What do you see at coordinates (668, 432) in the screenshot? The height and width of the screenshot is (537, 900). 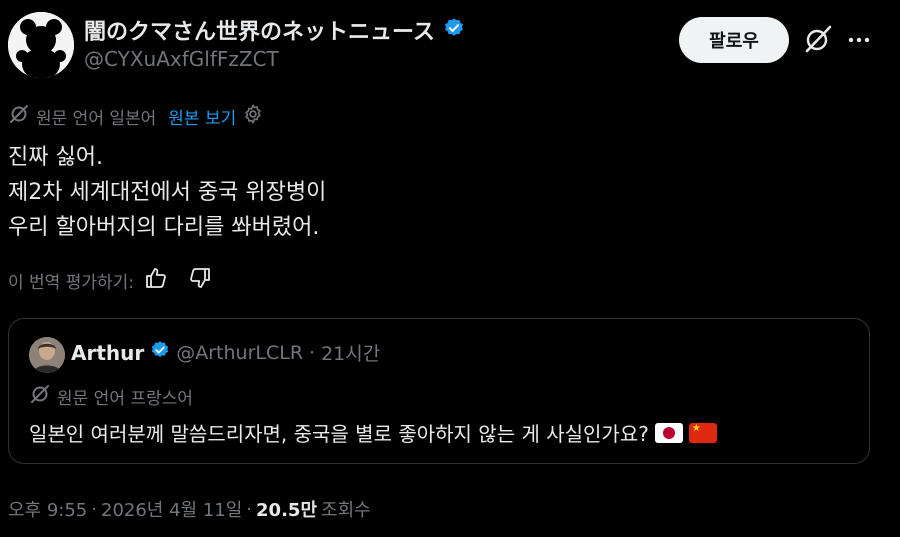 I see `japan-flag-icon` at bounding box center [668, 432].